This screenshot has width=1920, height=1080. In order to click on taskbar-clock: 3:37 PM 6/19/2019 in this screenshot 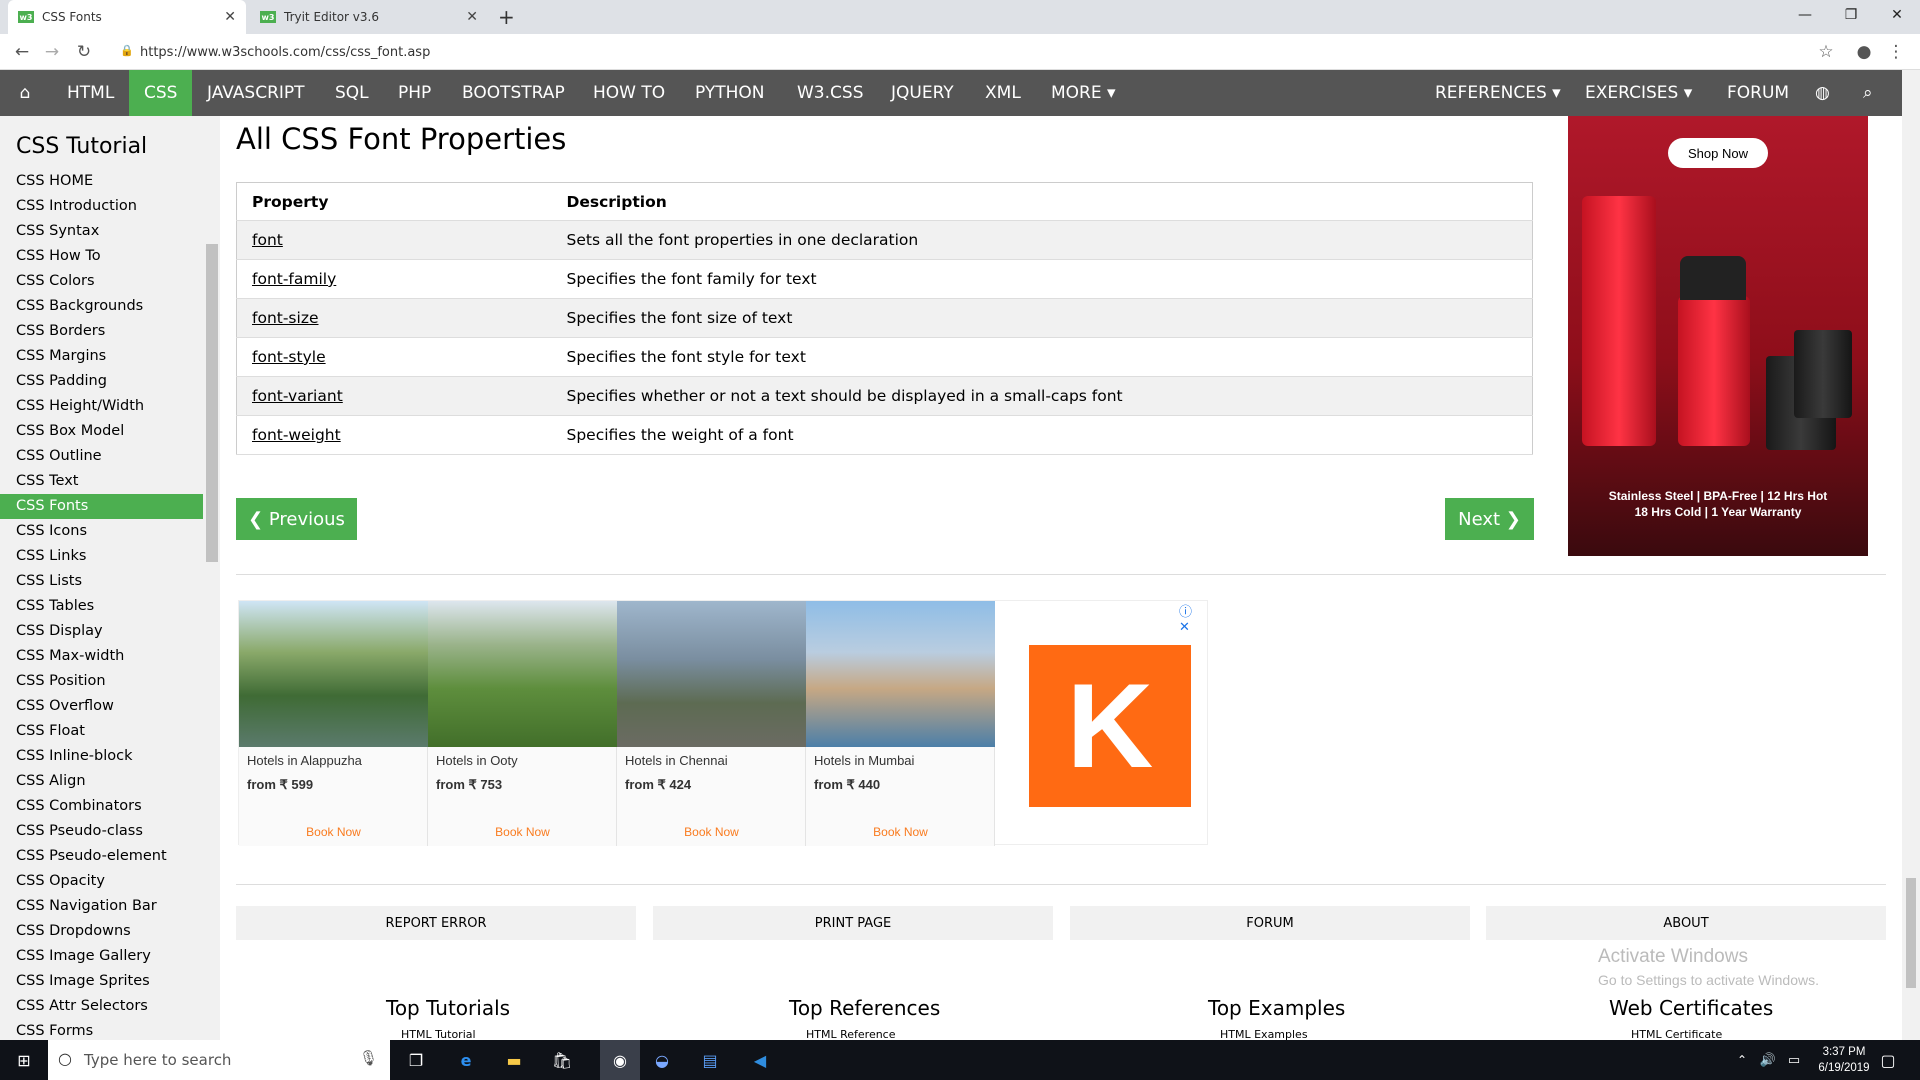, I will do `click(1844, 1060)`.